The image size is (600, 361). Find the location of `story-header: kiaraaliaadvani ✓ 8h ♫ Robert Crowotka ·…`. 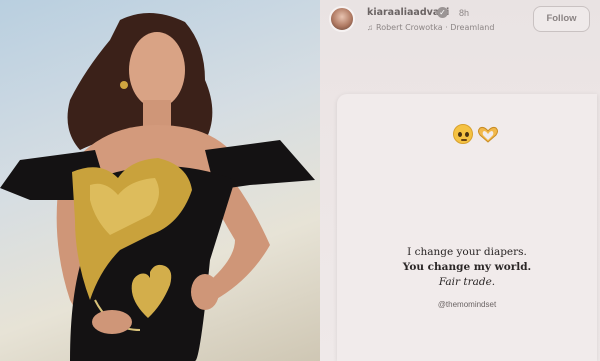

story-header: kiaraaliaadvani ✓ 8h ♫ Robert Crowotka ·… is located at coordinates (460, 20).